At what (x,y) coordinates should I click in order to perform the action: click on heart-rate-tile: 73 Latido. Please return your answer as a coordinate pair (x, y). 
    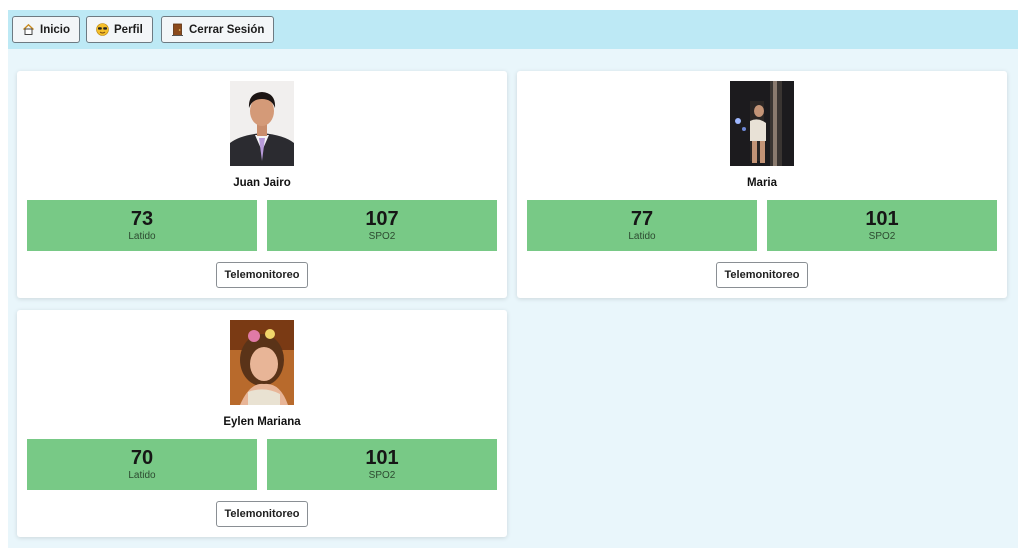
    Looking at the image, I should click on (142, 225).